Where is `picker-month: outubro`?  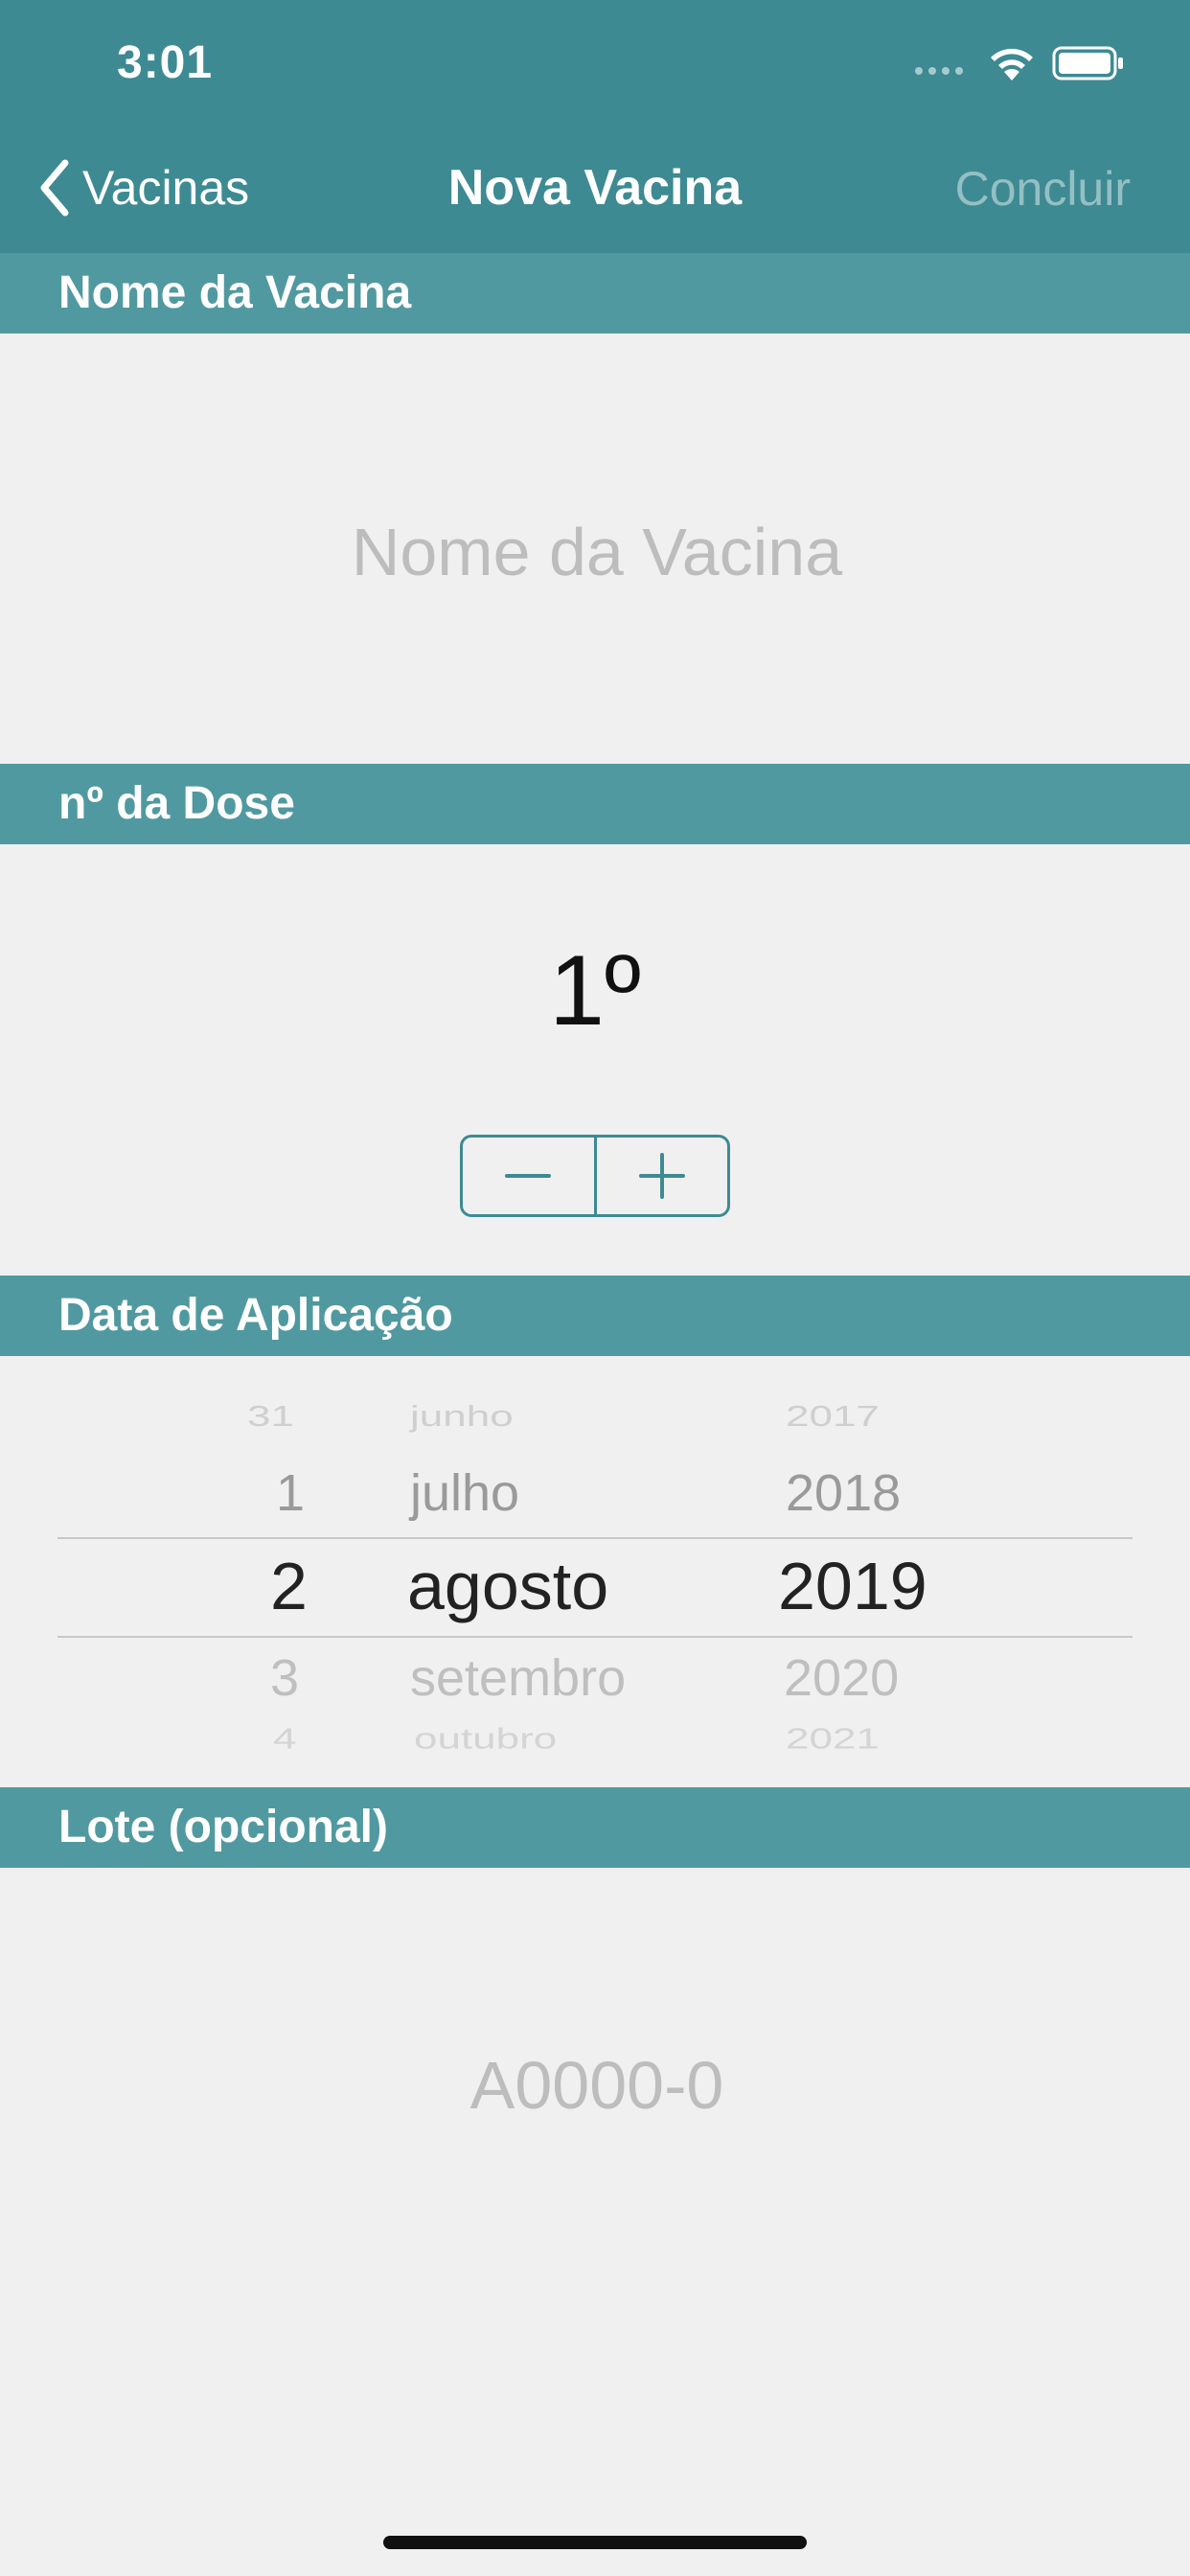
picker-month: outubro is located at coordinates (486, 1736).